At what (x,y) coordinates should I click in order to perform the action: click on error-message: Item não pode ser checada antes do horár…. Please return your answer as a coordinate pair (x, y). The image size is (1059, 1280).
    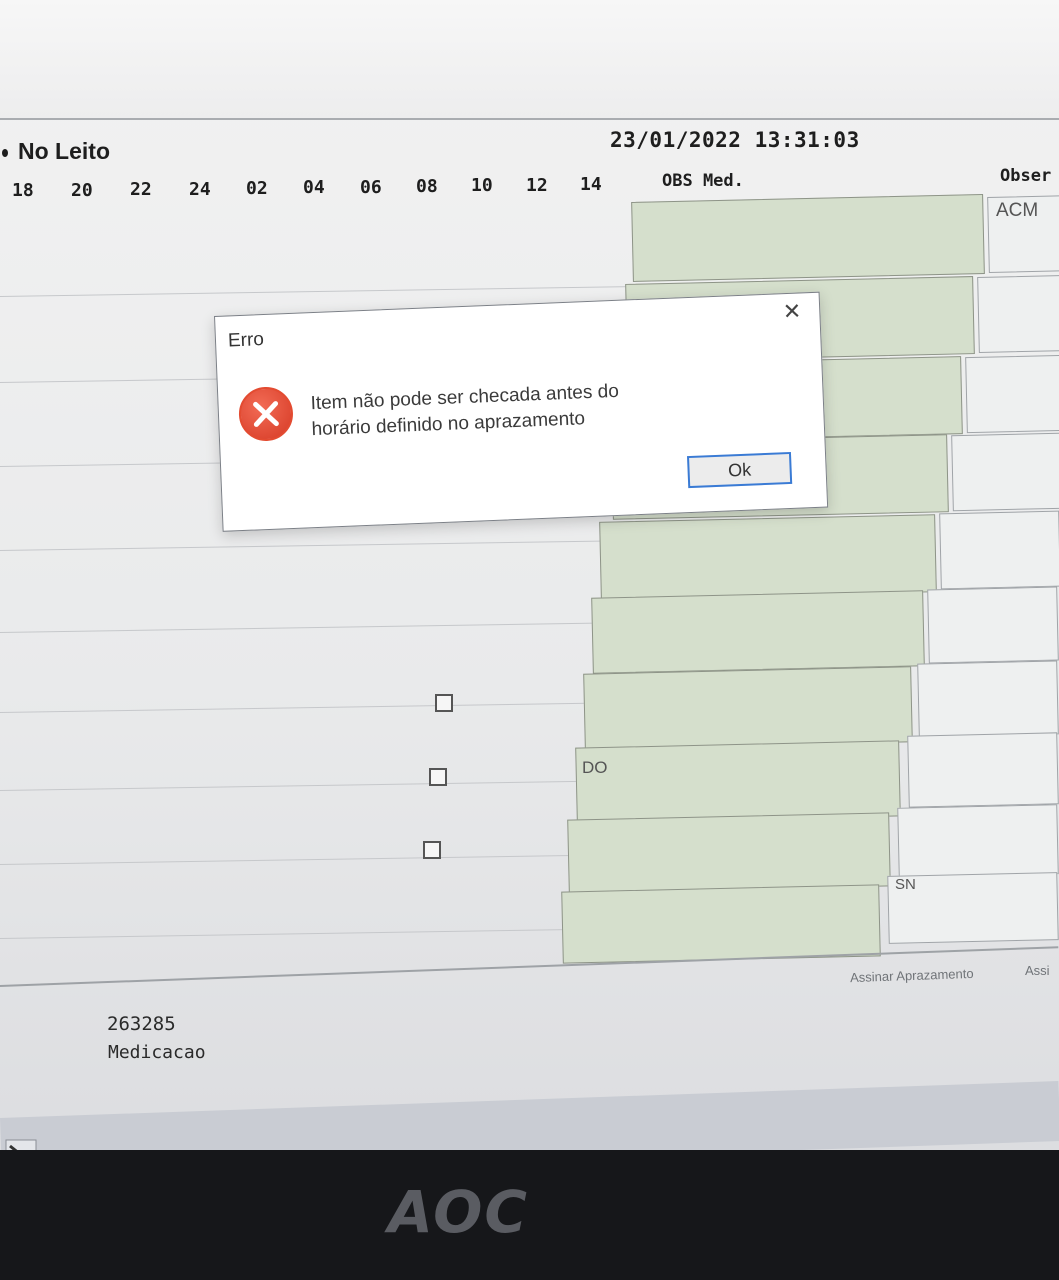
    Looking at the image, I should click on (491, 410).